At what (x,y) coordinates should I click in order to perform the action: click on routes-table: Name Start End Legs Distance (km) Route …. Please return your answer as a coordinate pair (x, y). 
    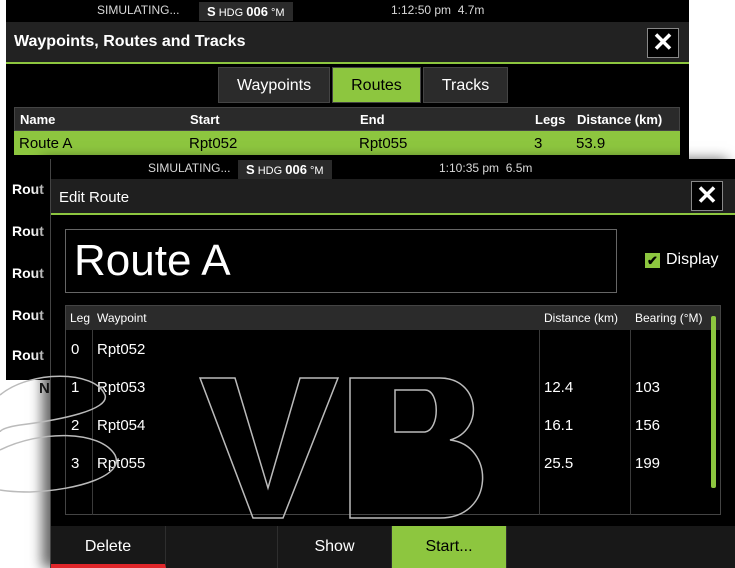
    Looking at the image, I should click on (347, 131).